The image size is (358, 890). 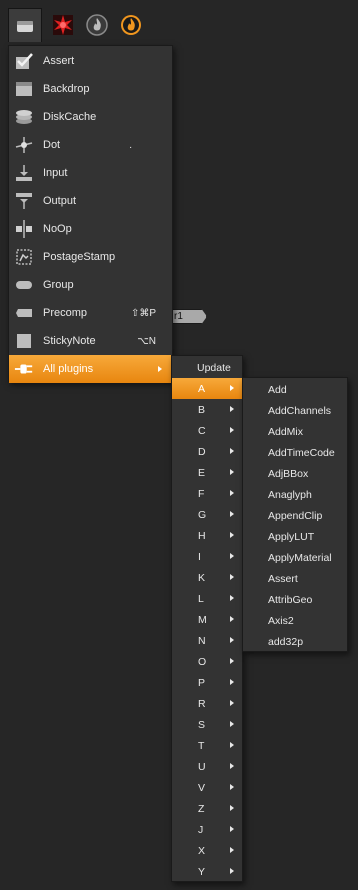 I want to click on letter-item-t: T, so click(x=207, y=745).